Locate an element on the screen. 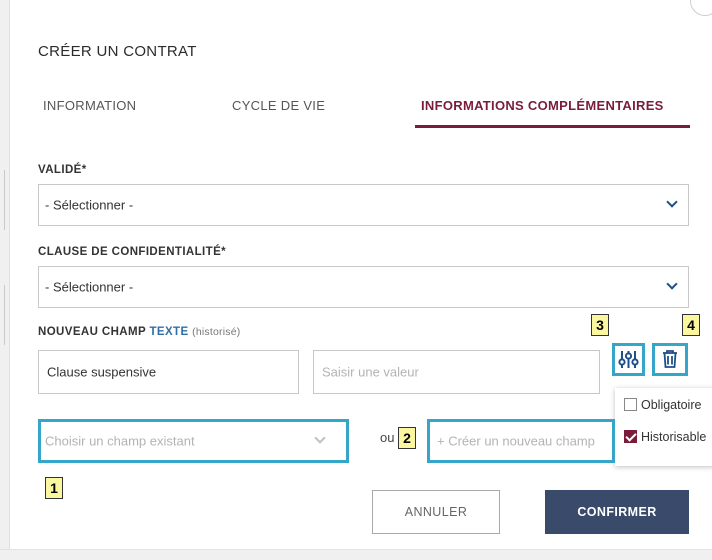 This screenshot has width=712, height=560. new-field-label-prefix: NOUVEAU CHAMP is located at coordinates (92, 332).